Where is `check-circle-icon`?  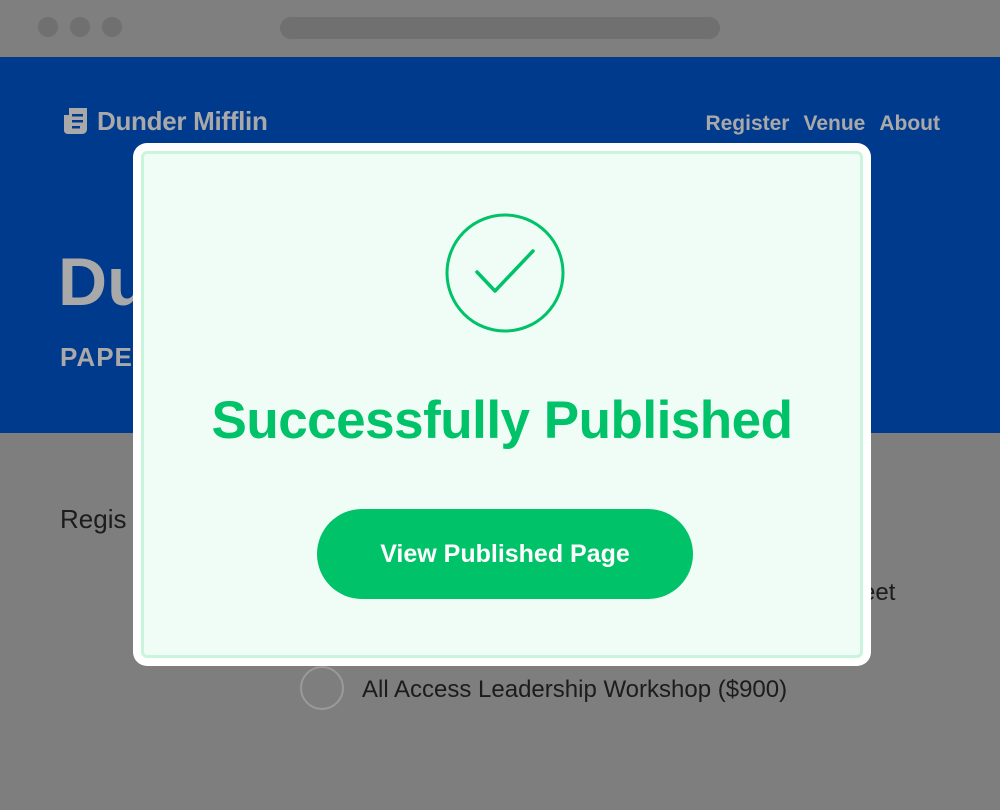 check-circle-icon is located at coordinates (505, 273).